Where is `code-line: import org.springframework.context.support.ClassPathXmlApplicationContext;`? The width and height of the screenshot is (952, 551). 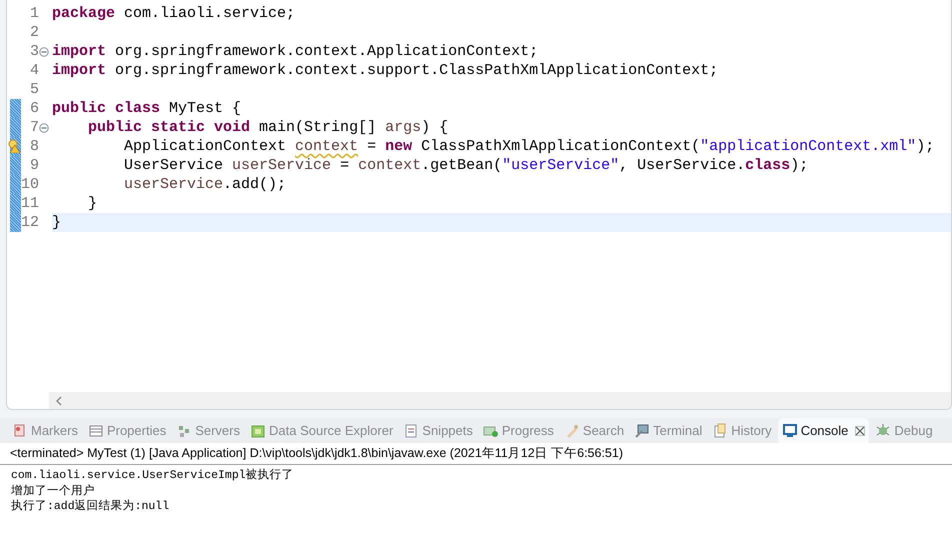
code-line: import org.springframework.context.support.ClassPathXmlApplicationContext; is located at coordinates (386, 70).